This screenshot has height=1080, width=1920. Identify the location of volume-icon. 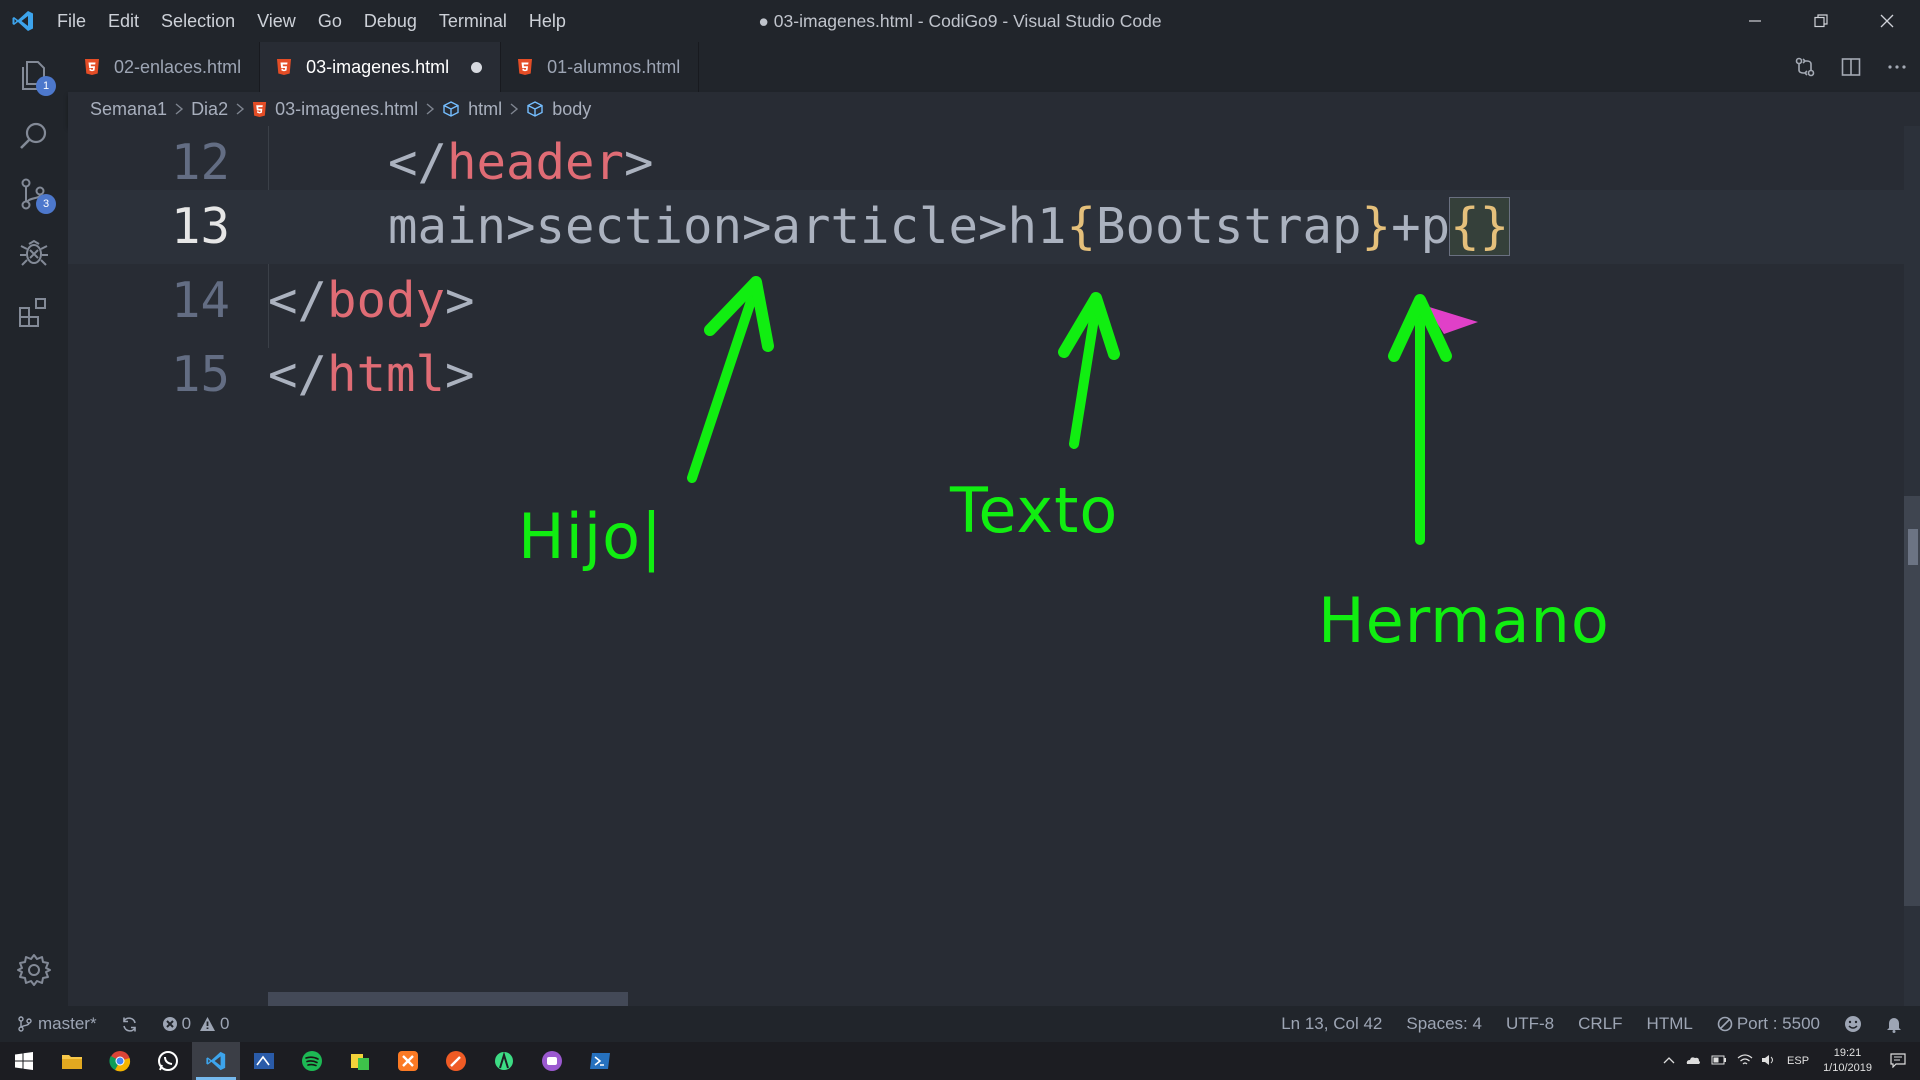
(1769, 1061).